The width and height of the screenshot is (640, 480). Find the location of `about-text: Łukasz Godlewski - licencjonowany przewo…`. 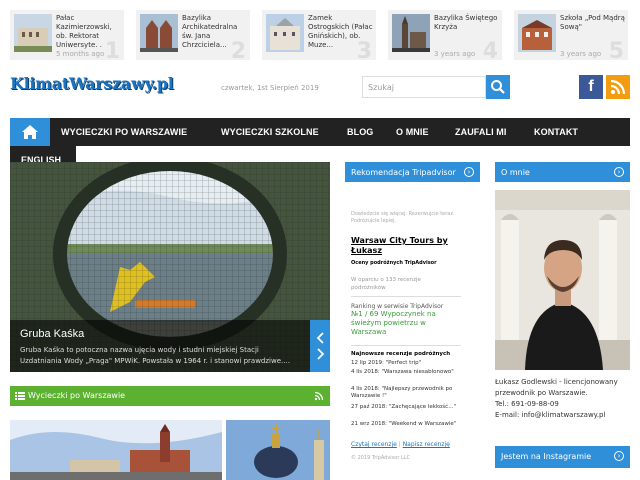

about-text: Łukasz Godlewski - licencjonowany przewo… is located at coordinates (562, 399).